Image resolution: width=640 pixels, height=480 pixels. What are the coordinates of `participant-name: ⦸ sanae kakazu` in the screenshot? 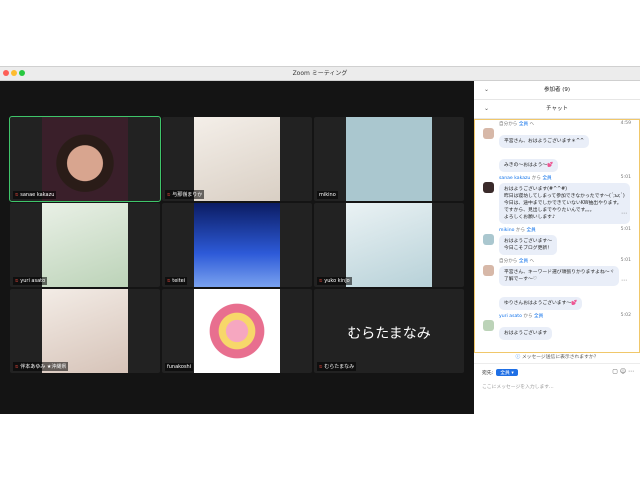 It's located at (35, 195).